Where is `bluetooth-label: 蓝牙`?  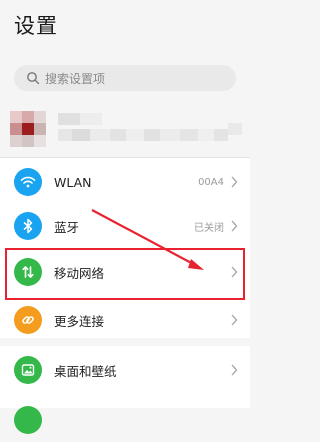 bluetooth-label: 蓝牙 is located at coordinates (67, 227).